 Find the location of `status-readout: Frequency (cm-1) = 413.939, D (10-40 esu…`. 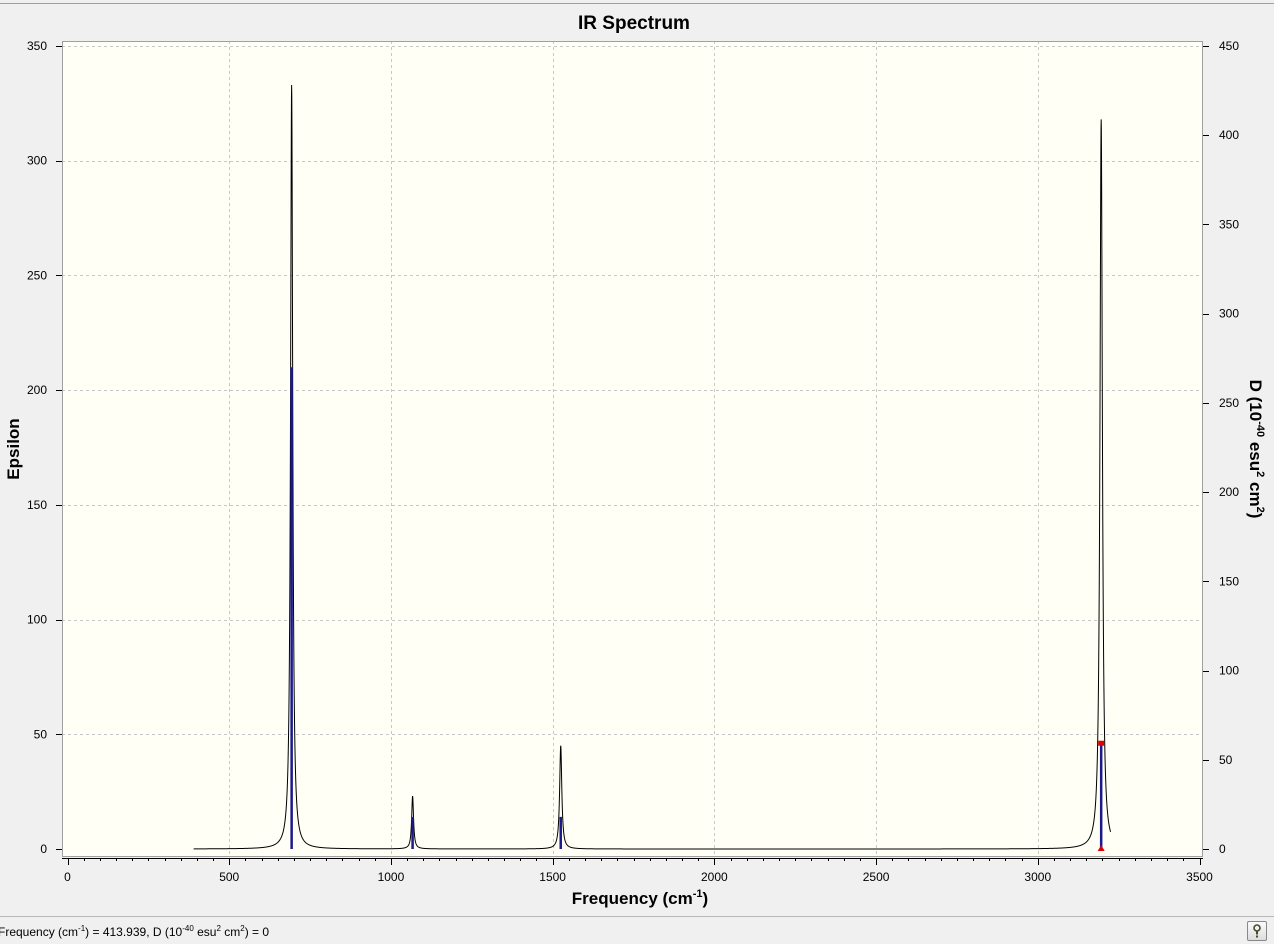

status-readout: Frequency (cm-1) = 413.939, D (10-40 esu… is located at coordinates (135, 931).